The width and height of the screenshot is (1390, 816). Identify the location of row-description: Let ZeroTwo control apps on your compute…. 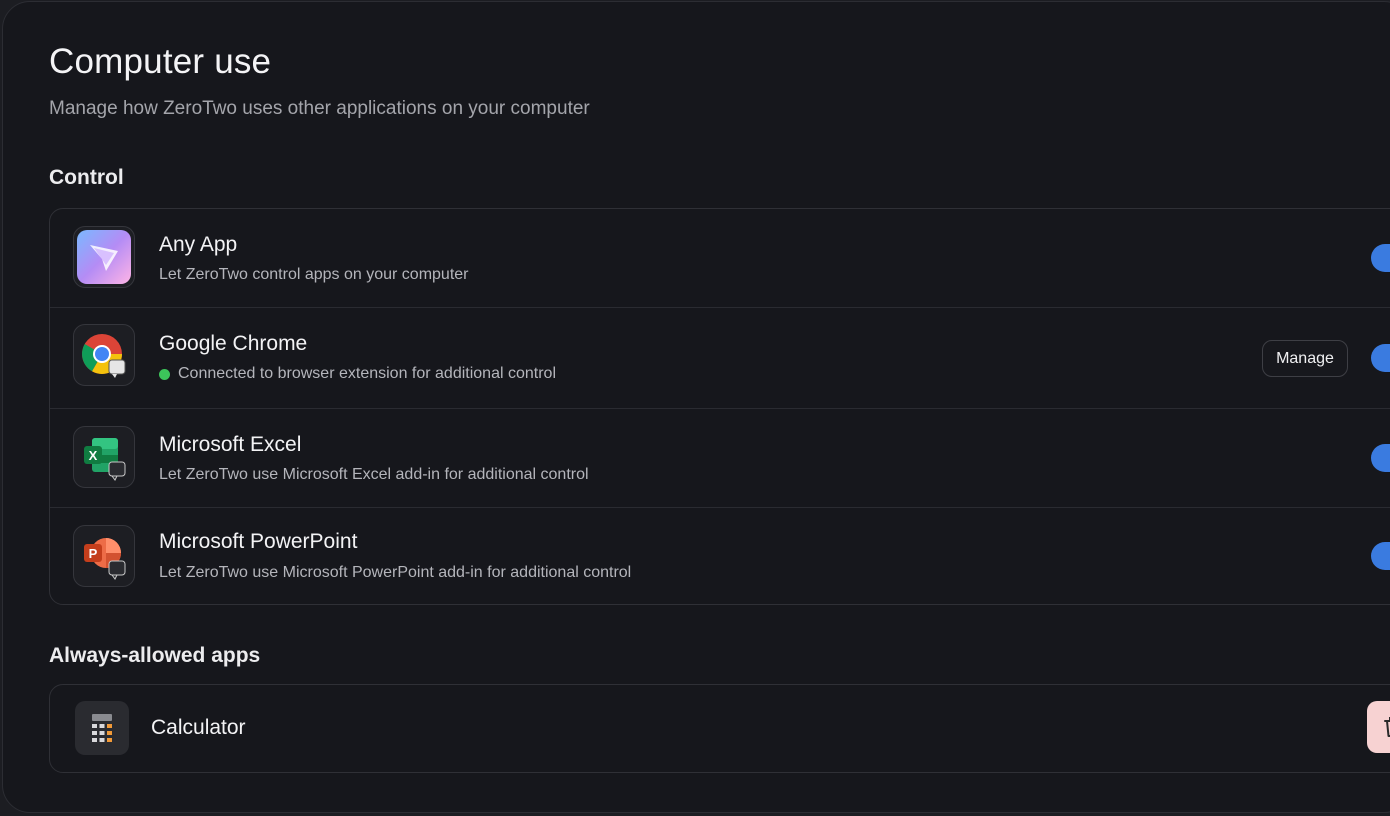
(314, 275).